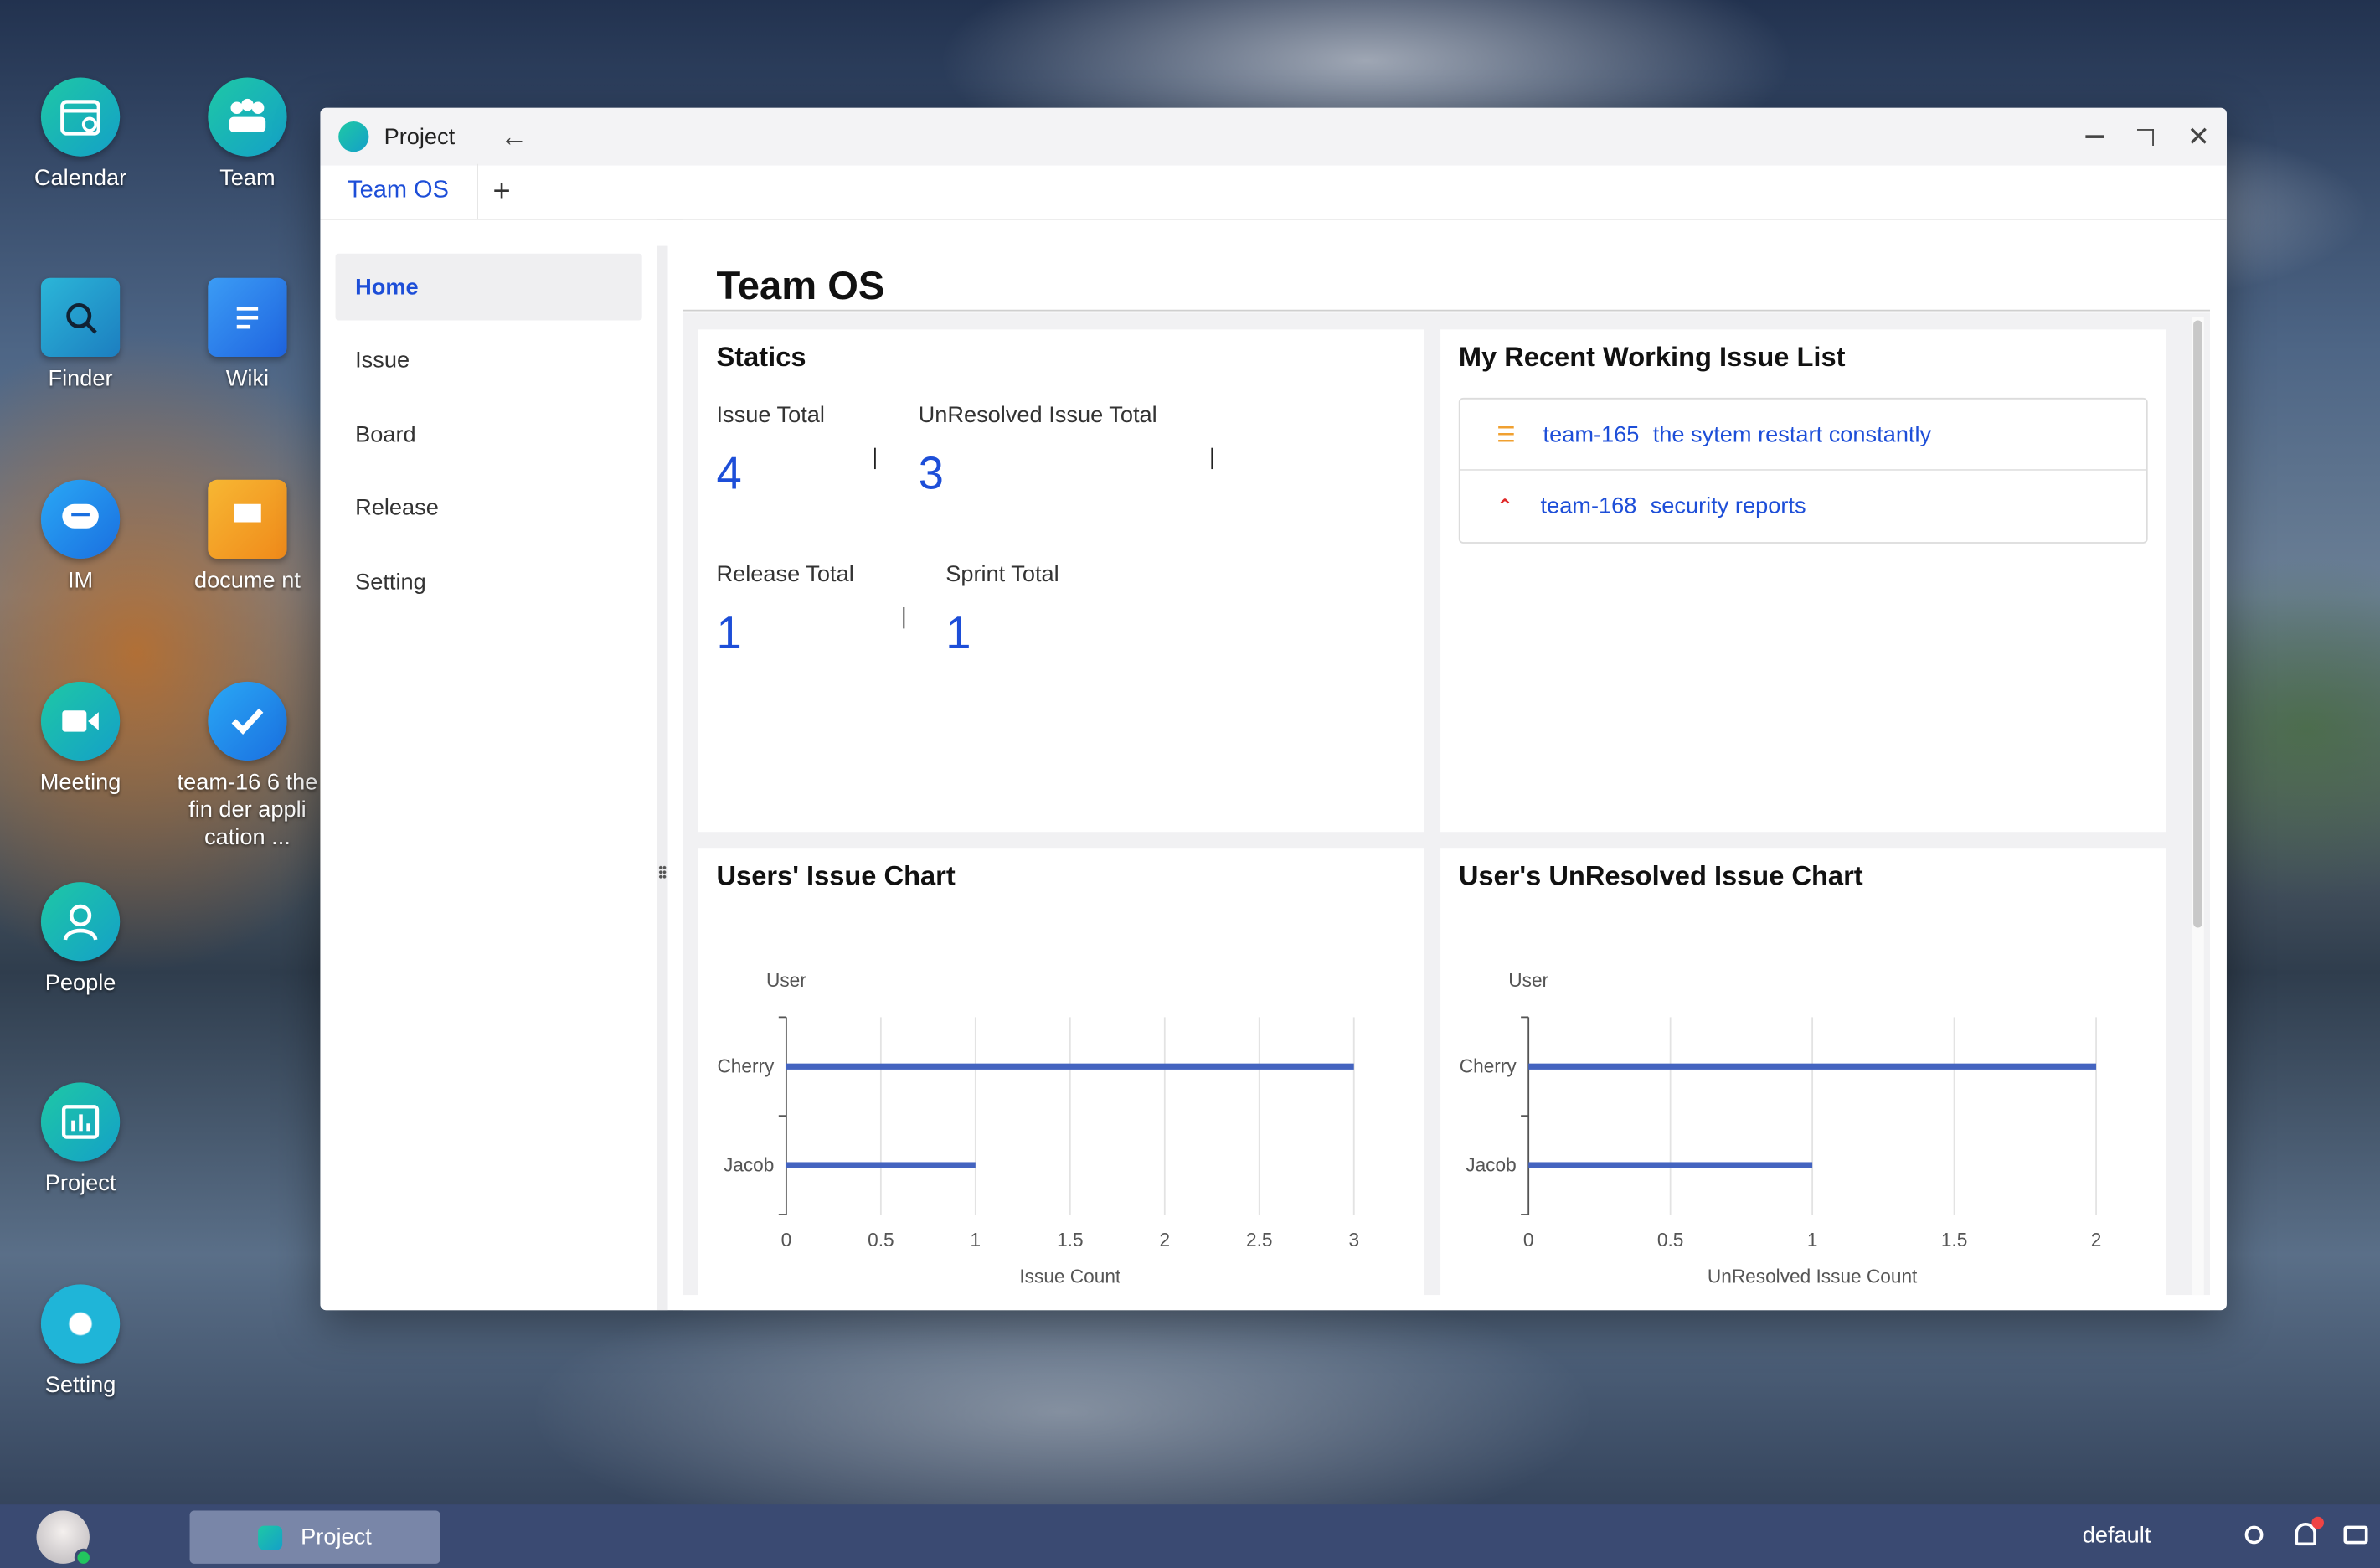  I want to click on sidebar: Home Issue Board Release Setting, so click(488, 765).